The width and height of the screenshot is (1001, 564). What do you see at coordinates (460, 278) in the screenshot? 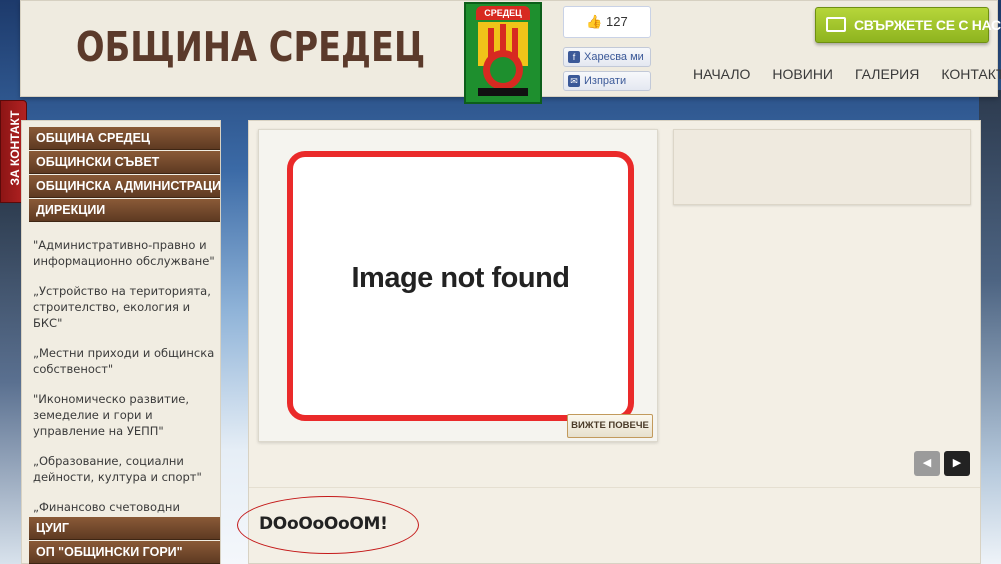
I see `image-not-found-text: Image not found` at bounding box center [460, 278].